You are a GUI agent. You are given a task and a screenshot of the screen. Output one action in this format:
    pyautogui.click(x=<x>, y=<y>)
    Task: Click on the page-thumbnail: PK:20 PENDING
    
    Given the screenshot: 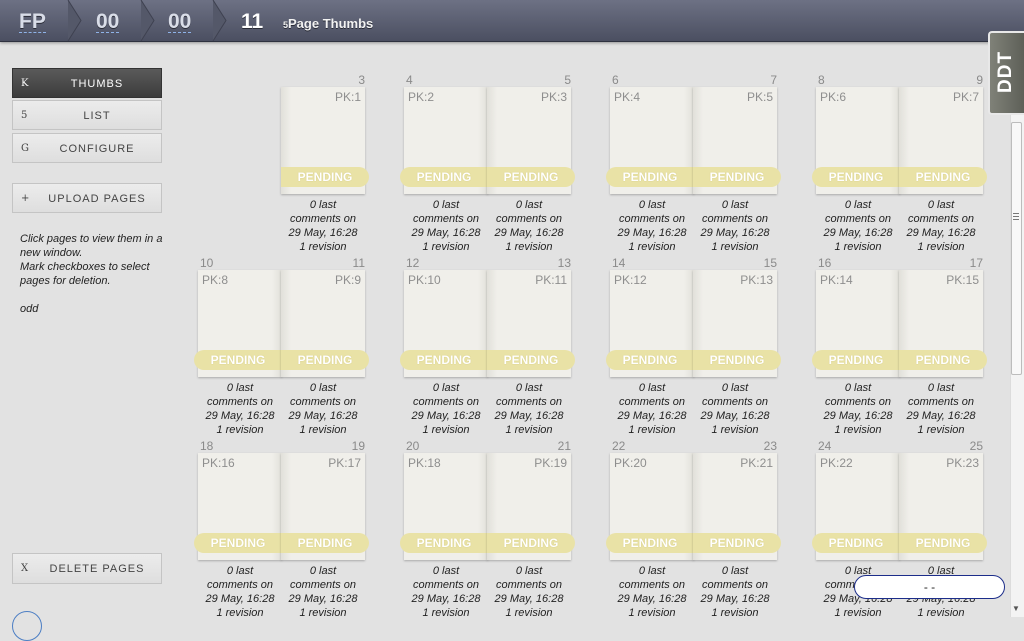 What is the action you would take?
    pyautogui.click(x=650, y=506)
    